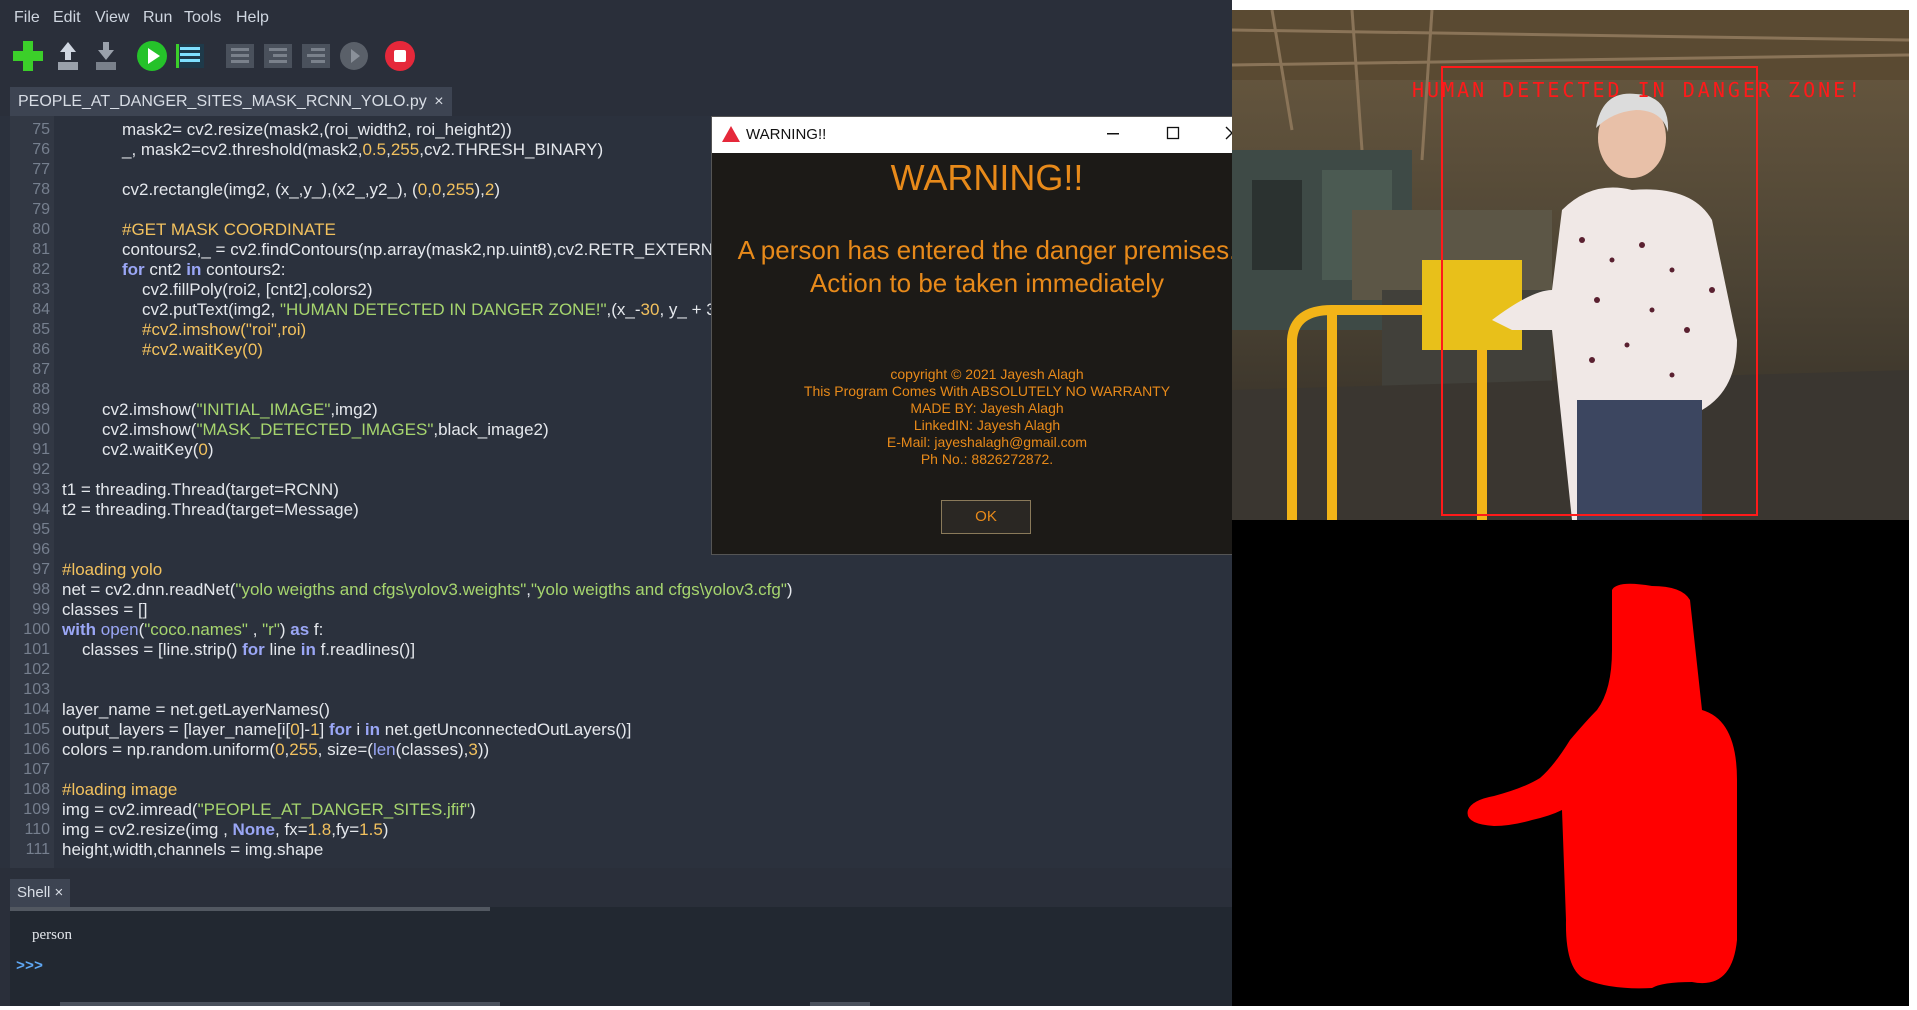 This screenshot has width=1917, height=1010. Describe the element at coordinates (41, 449) in the screenshot. I see `line-number: 91` at that location.